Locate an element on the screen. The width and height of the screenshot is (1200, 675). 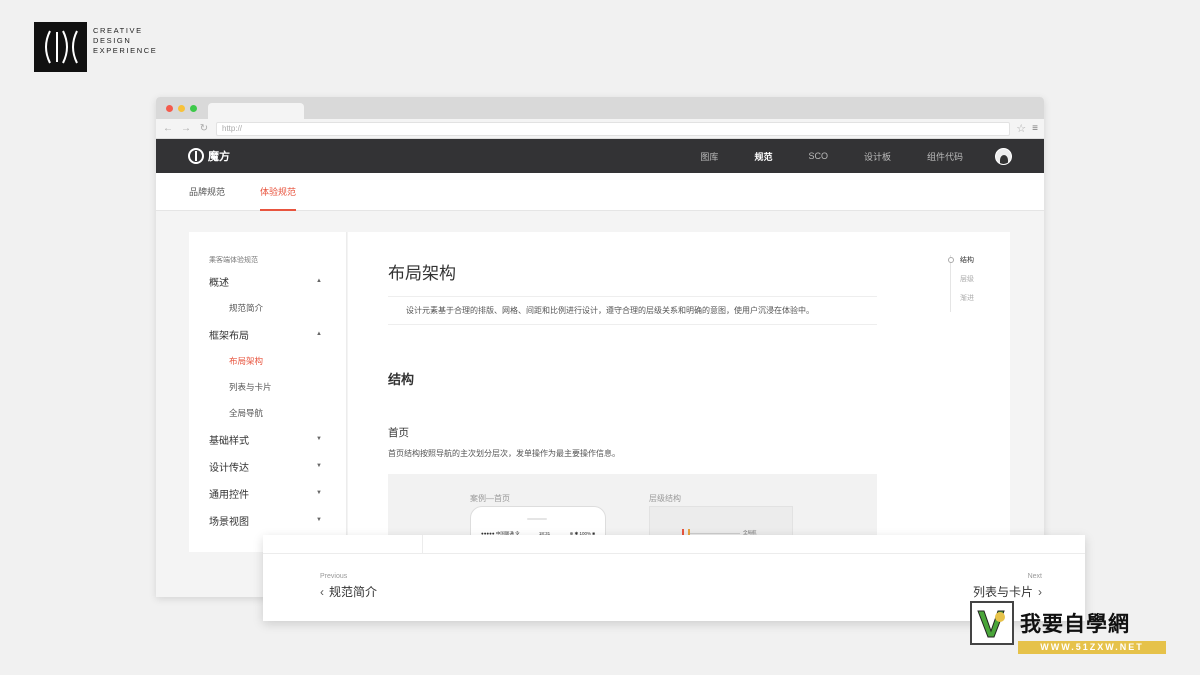
app-header: 魔方 图库 规范 SCO 设计板 组件代码 is located at coordinates (600, 156).